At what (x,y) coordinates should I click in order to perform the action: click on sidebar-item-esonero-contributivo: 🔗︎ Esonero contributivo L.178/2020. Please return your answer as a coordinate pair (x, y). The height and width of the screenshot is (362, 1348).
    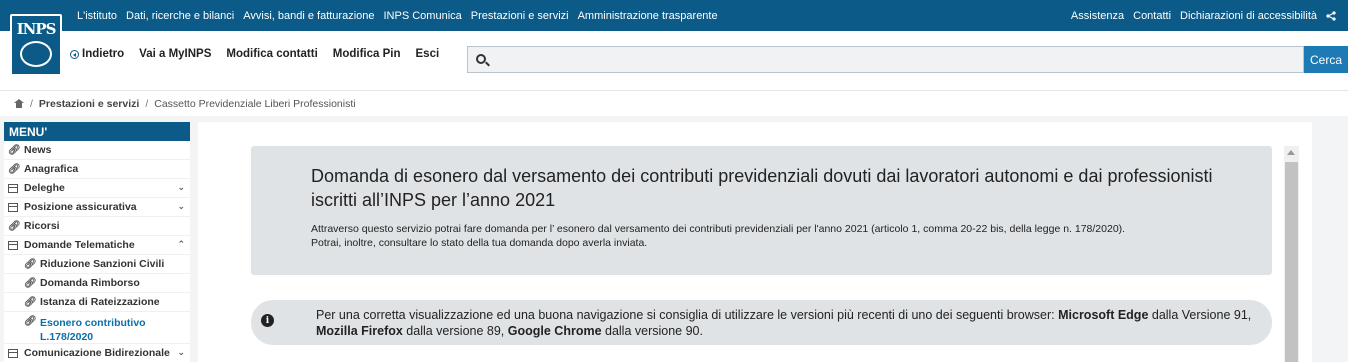
    Looking at the image, I should click on (97, 328).